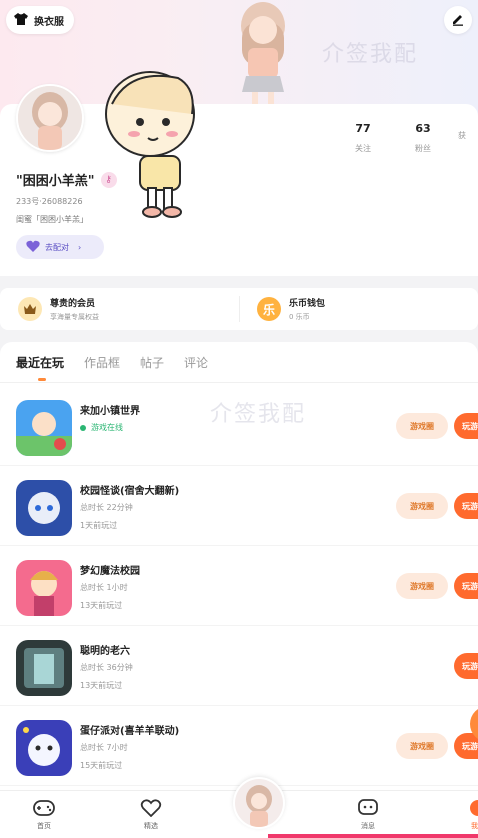 The width and height of the screenshot is (478, 838). What do you see at coordinates (49, 22) in the screenshot?
I see `change-outfit-label: 换衣服` at bounding box center [49, 22].